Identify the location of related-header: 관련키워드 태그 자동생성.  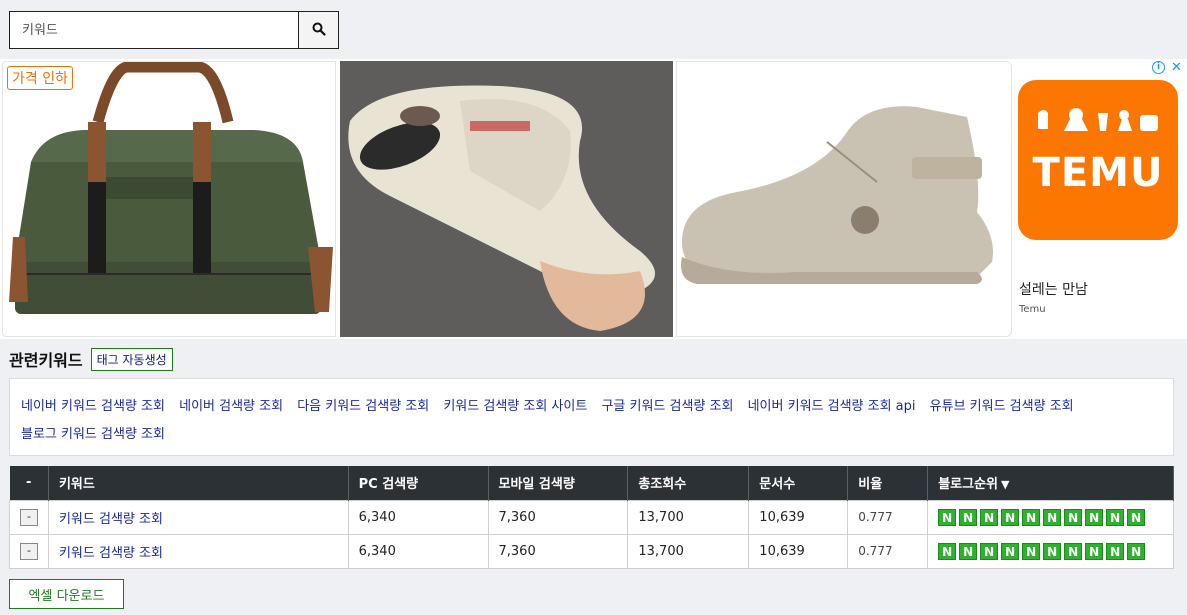
(91, 359).